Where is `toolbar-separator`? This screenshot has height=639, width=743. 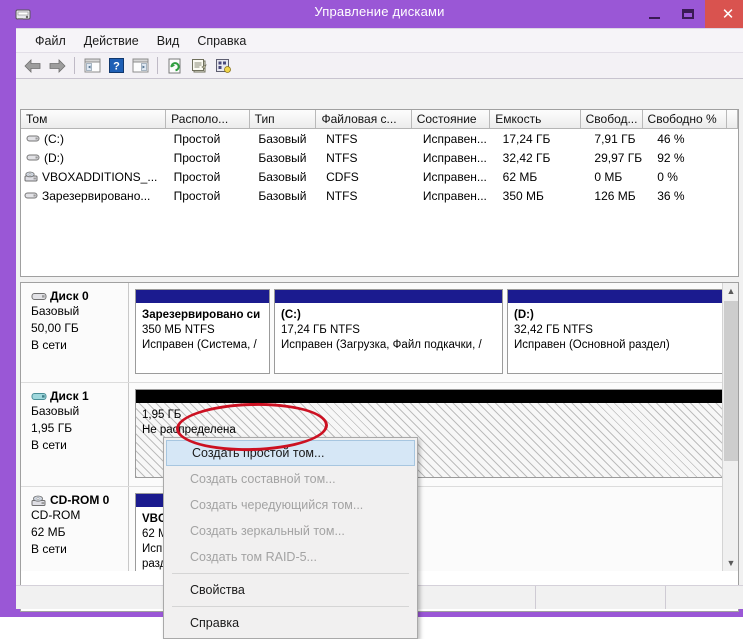
toolbar-separator is located at coordinates (74, 65).